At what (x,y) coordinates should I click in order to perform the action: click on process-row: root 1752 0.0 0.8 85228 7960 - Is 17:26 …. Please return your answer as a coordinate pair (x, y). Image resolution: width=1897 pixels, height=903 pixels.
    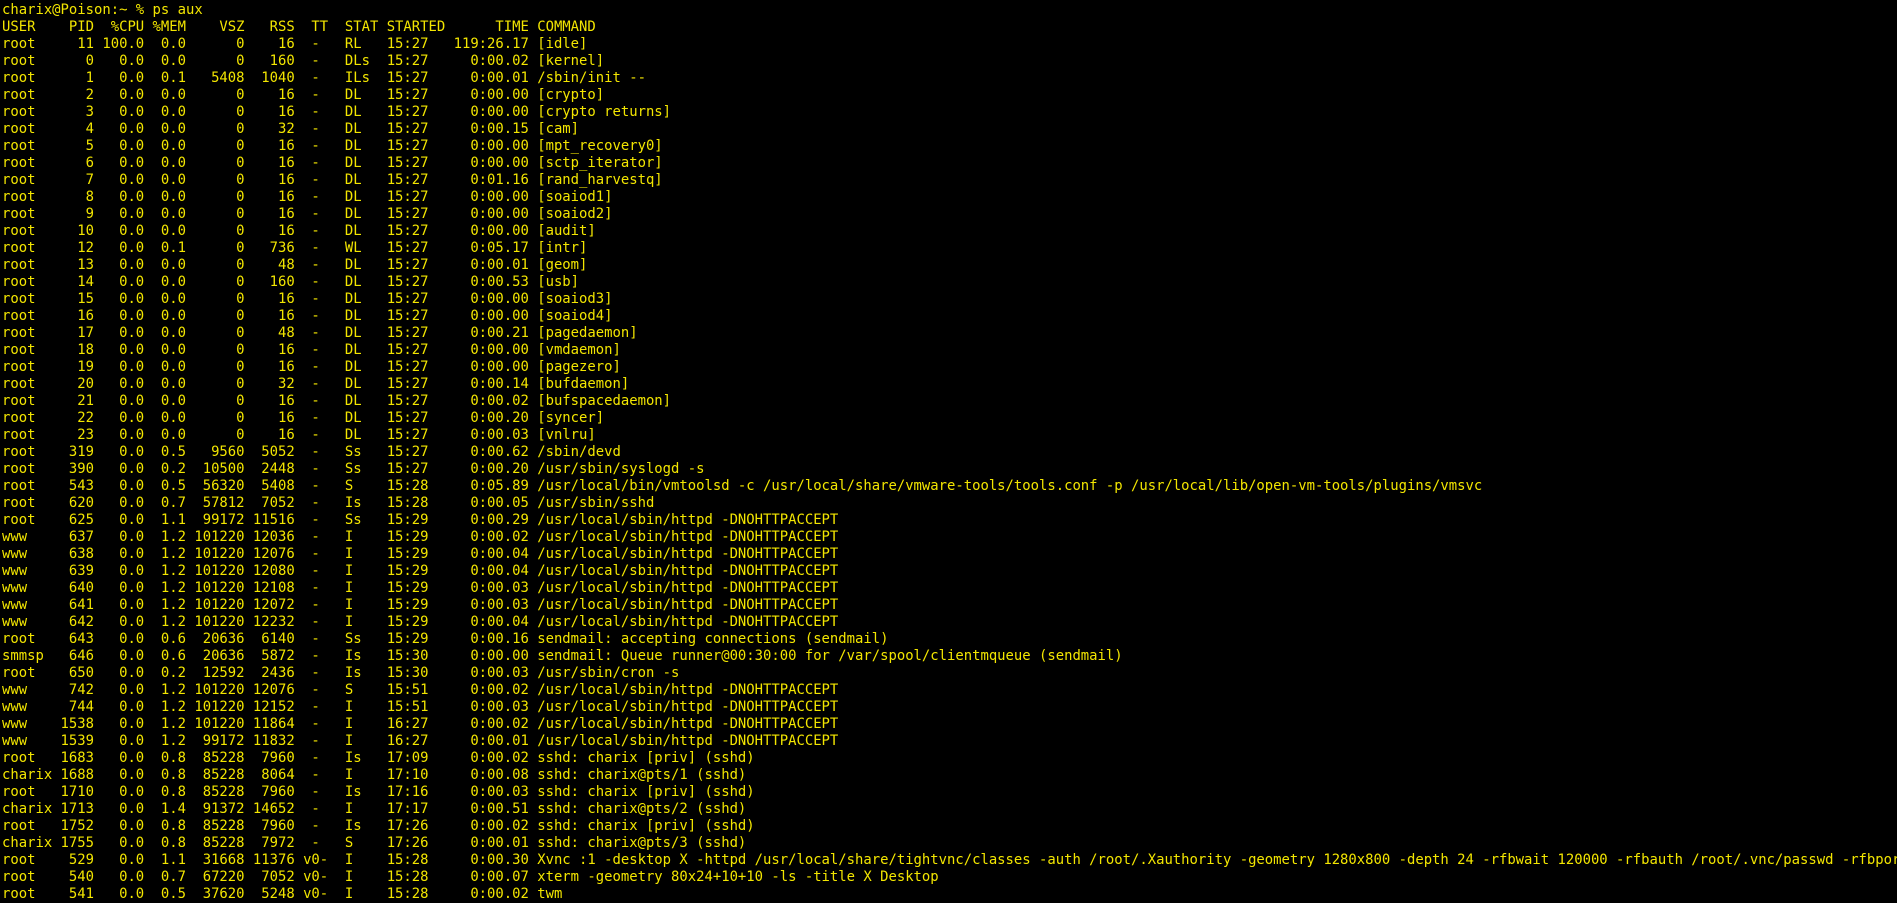
    Looking at the image, I should click on (378, 826).